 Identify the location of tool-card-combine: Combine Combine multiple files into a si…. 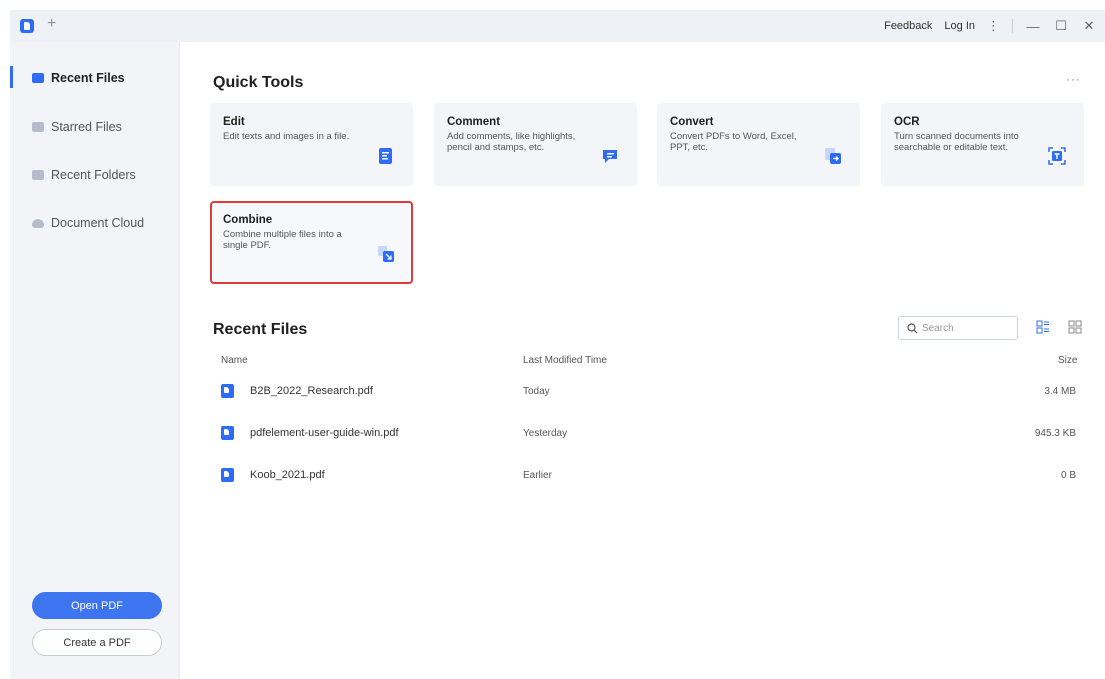
(311, 242).